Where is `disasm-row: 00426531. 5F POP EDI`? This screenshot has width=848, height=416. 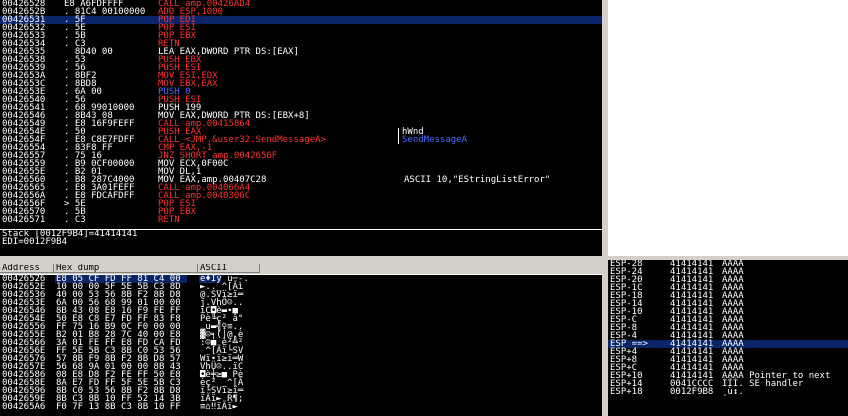
disasm-row: 00426531. 5F POP EDI is located at coordinates (301, 20).